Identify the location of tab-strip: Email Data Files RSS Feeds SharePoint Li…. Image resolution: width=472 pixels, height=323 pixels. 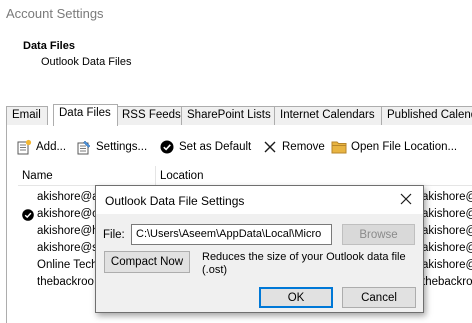
(239, 115).